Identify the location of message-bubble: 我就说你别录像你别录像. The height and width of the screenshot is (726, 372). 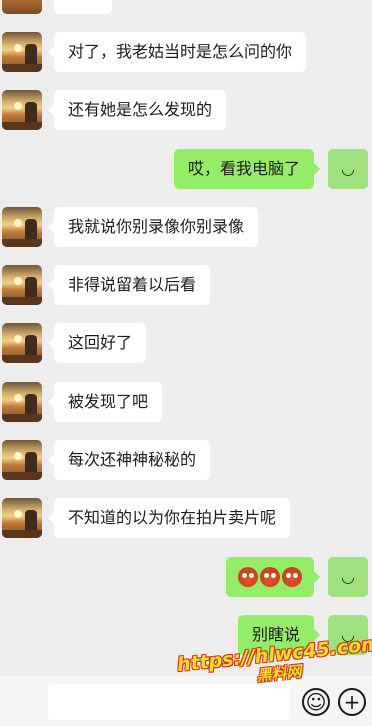
(153, 227).